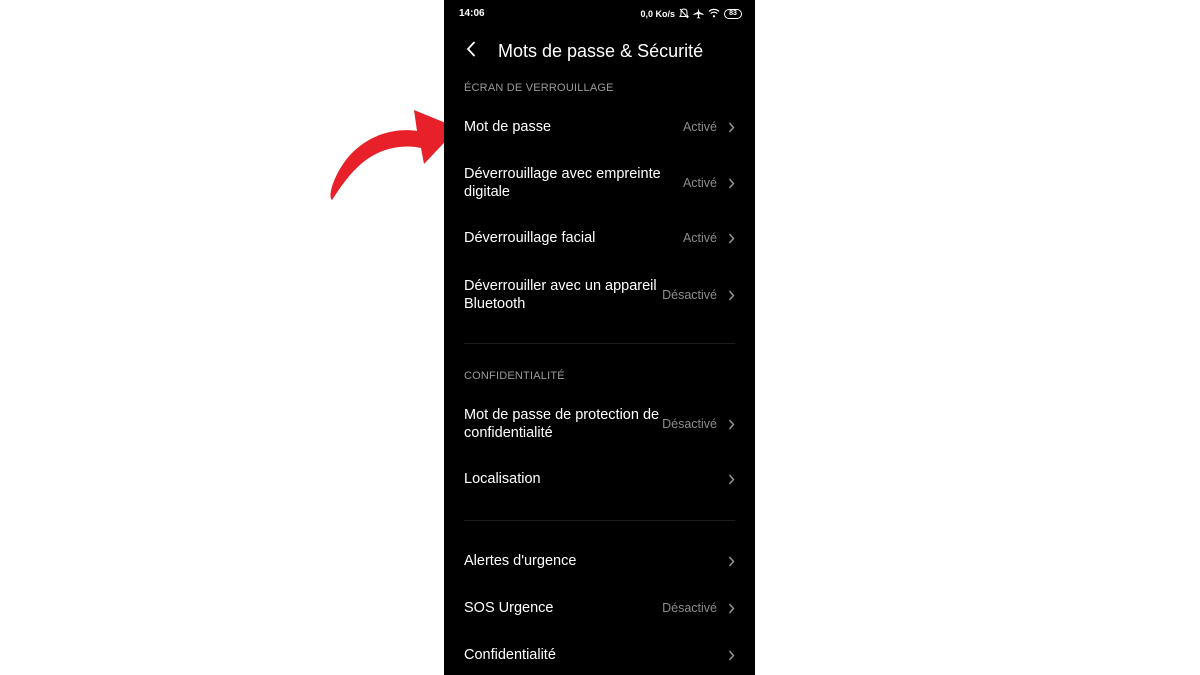 Image resolution: width=1200 pixels, height=675 pixels. What do you see at coordinates (657, 14) in the screenshot?
I see `net-speed: 0,0 Ko/s` at bounding box center [657, 14].